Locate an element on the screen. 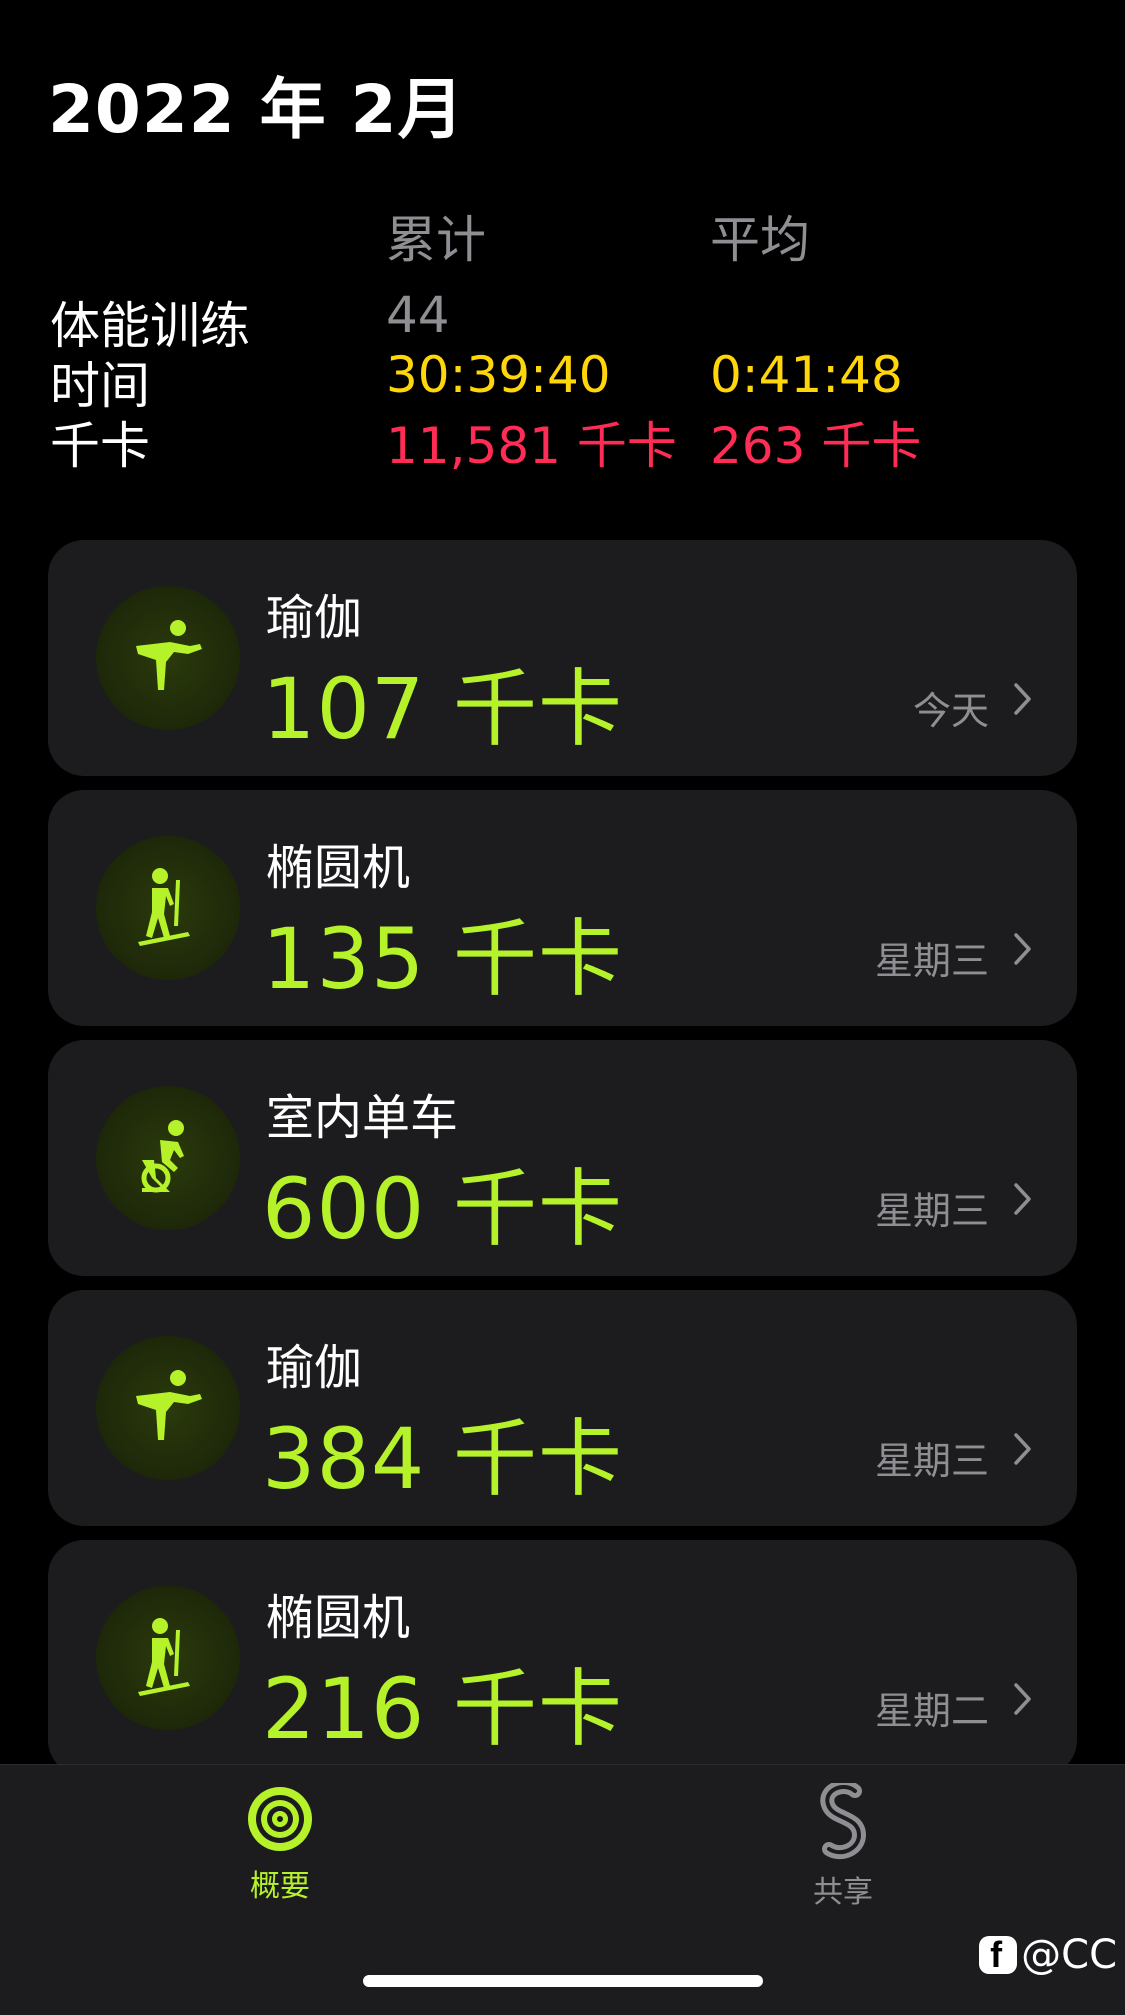 The height and width of the screenshot is (2015, 1125). workout-calories: 216 千卡 is located at coordinates (443, 1709).